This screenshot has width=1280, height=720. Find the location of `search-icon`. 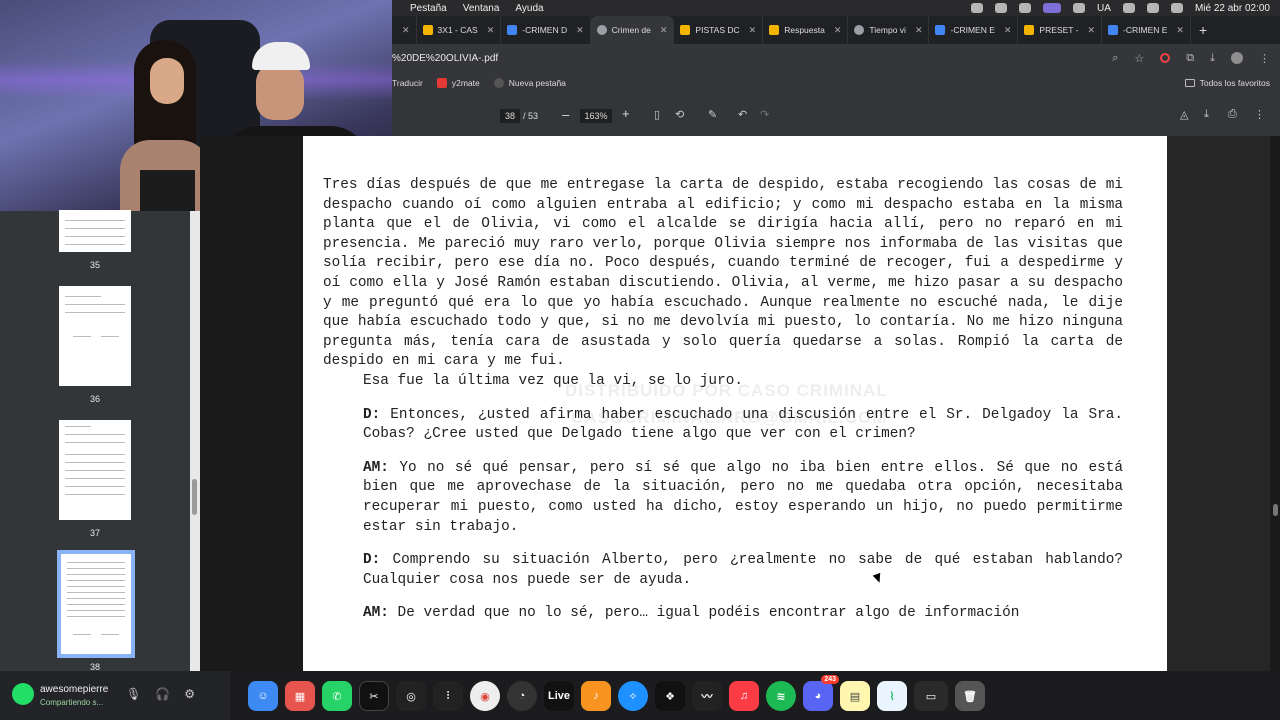

search-icon is located at coordinates (1176, 8).